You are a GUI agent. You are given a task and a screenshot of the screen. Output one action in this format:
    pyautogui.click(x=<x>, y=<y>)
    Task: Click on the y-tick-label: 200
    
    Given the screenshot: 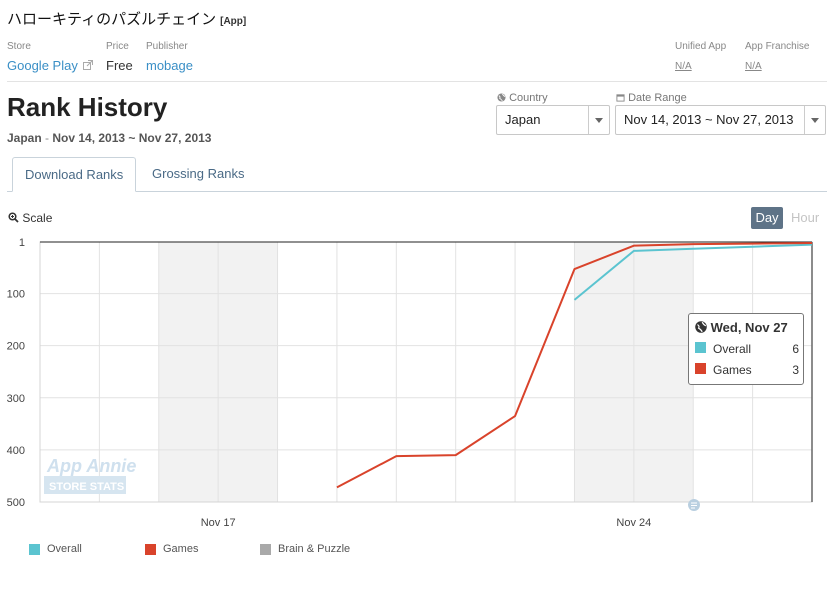 What is the action you would take?
    pyautogui.click(x=16, y=347)
    